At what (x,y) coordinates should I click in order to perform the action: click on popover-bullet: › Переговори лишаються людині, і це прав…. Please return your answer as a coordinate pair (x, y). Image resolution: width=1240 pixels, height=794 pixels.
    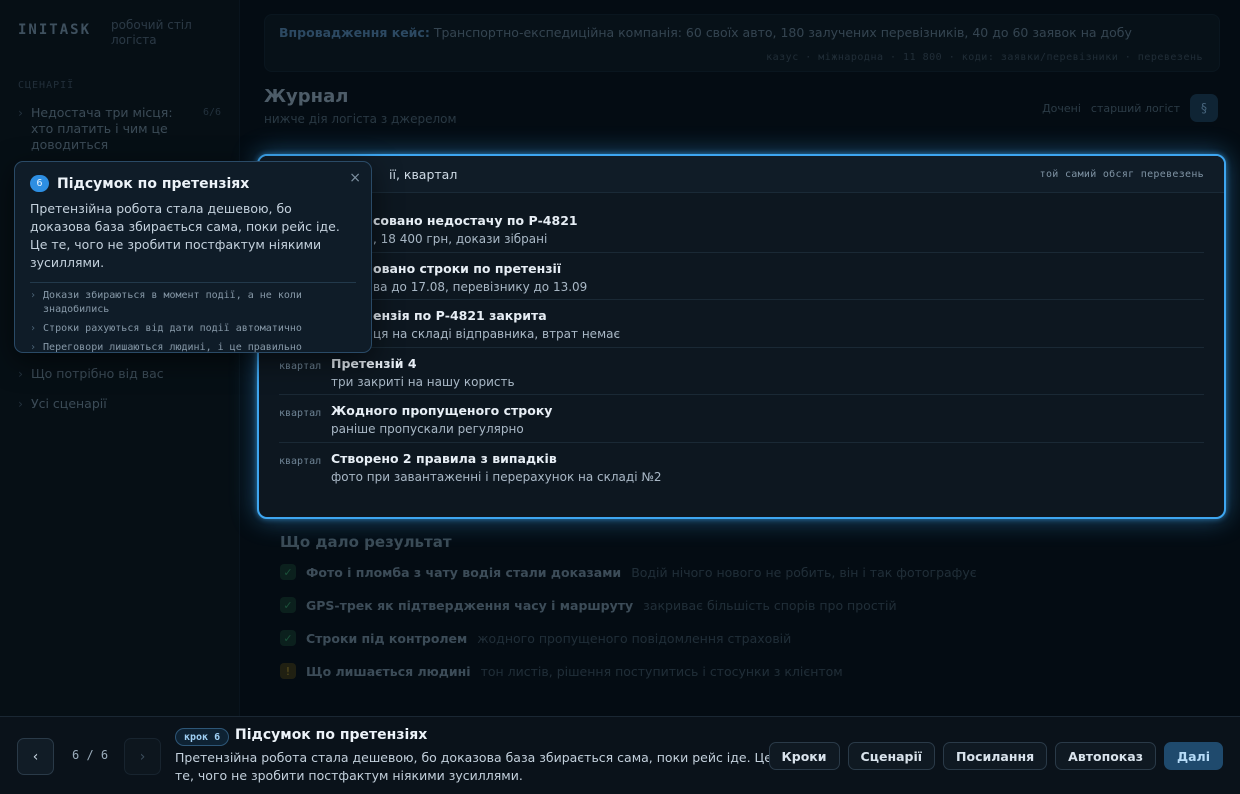
    Looking at the image, I should click on (193, 348).